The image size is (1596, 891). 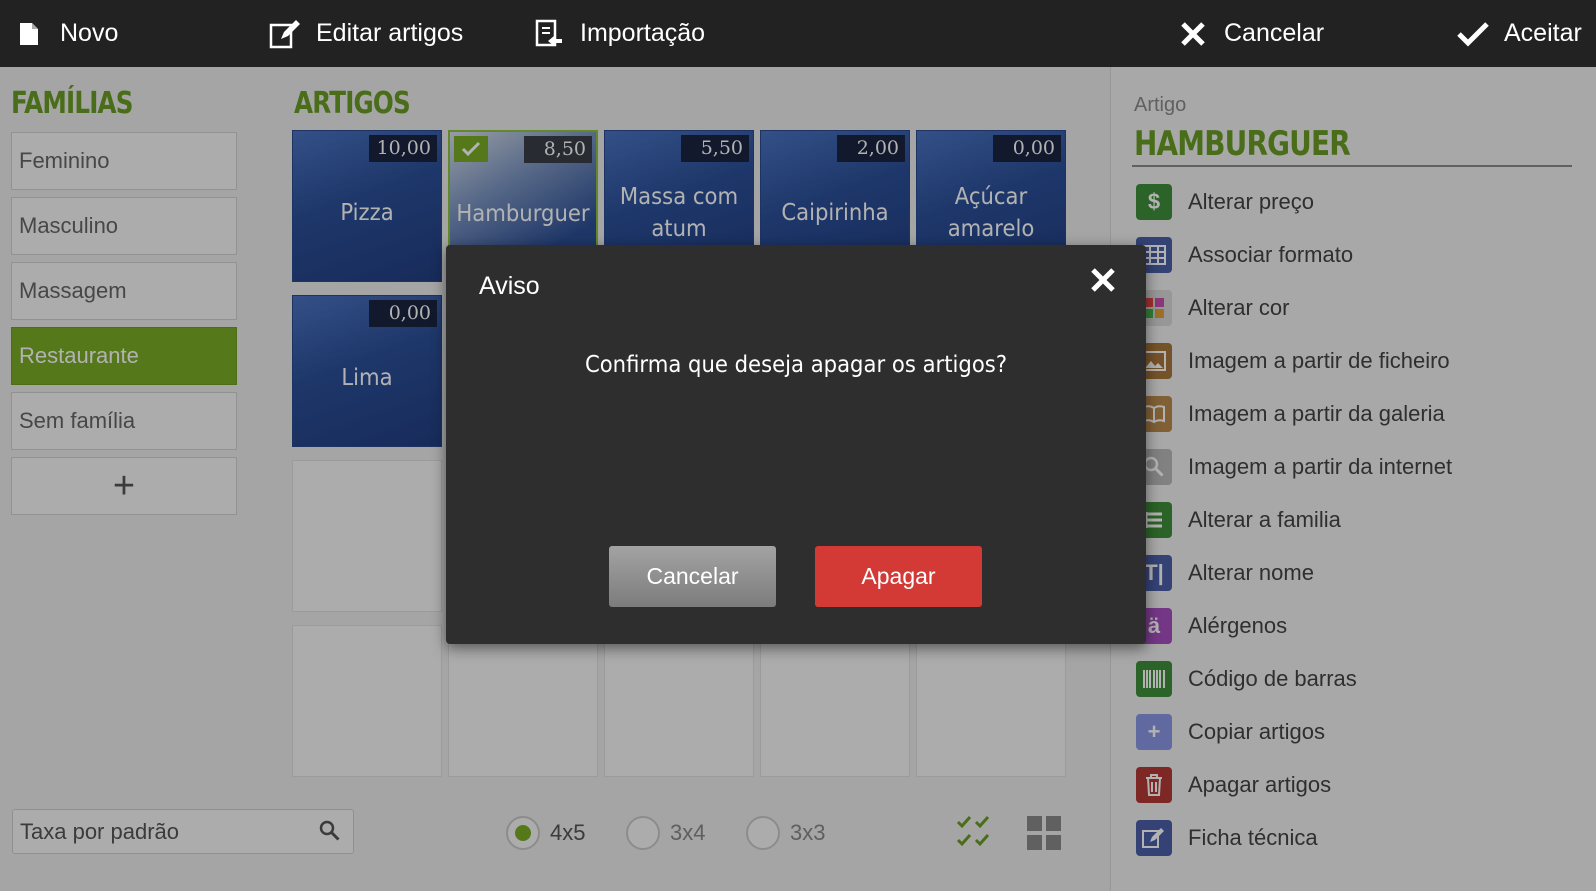 I want to click on dialog-title: Aviso, so click(x=509, y=286).